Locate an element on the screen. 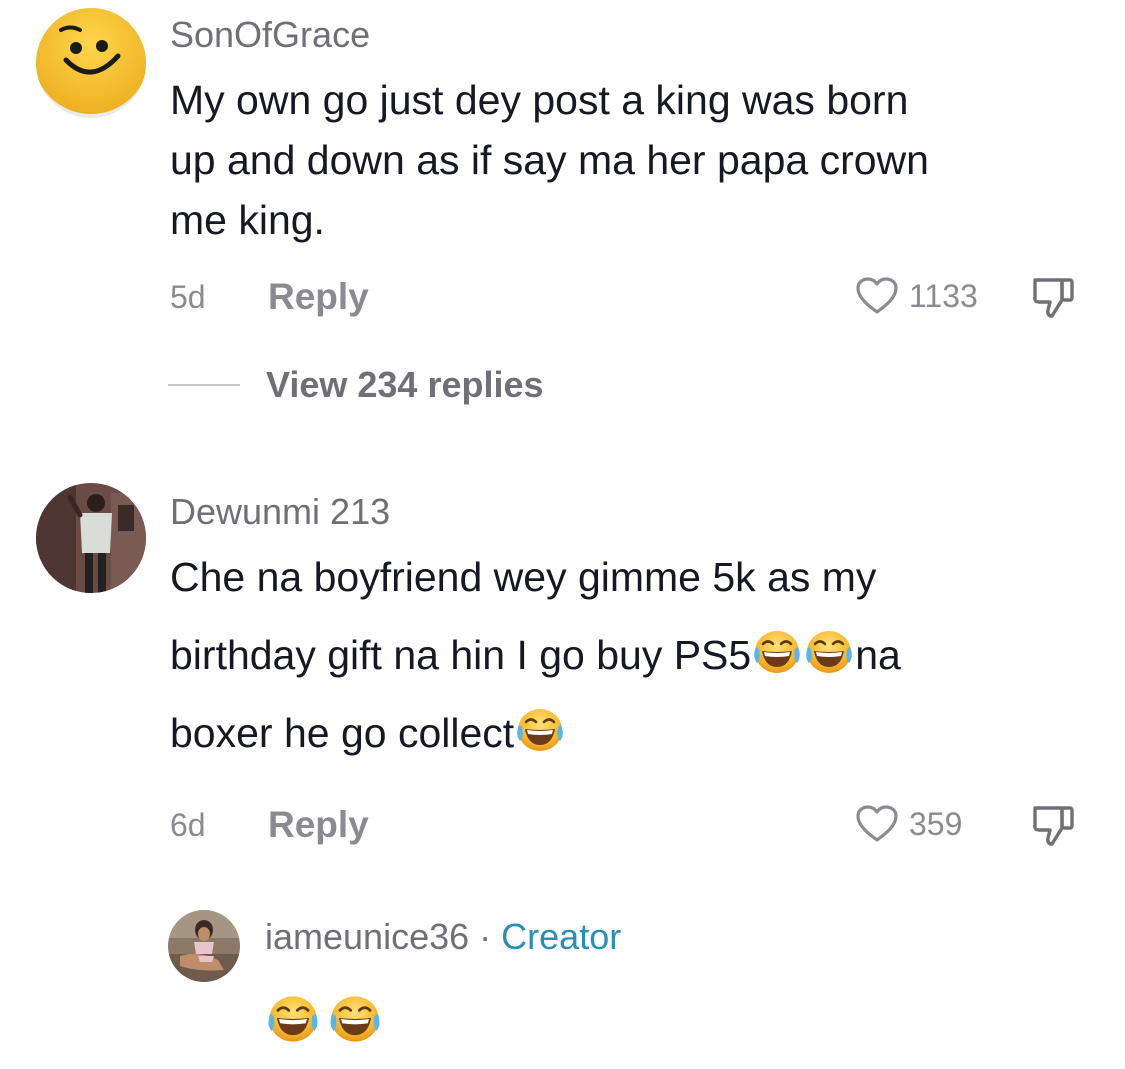 The width and height of the screenshot is (1125, 1069). divider is located at coordinates (204, 385).